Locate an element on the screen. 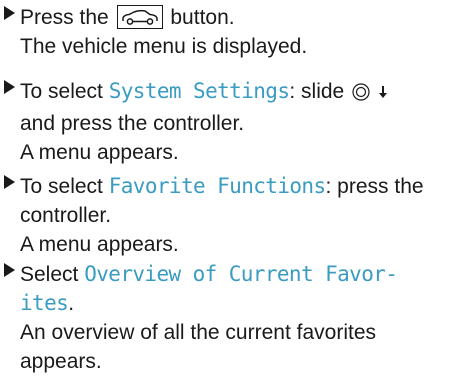 This screenshot has height=376, width=465. step-3-result: A menu appears. is located at coordinates (99, 244).